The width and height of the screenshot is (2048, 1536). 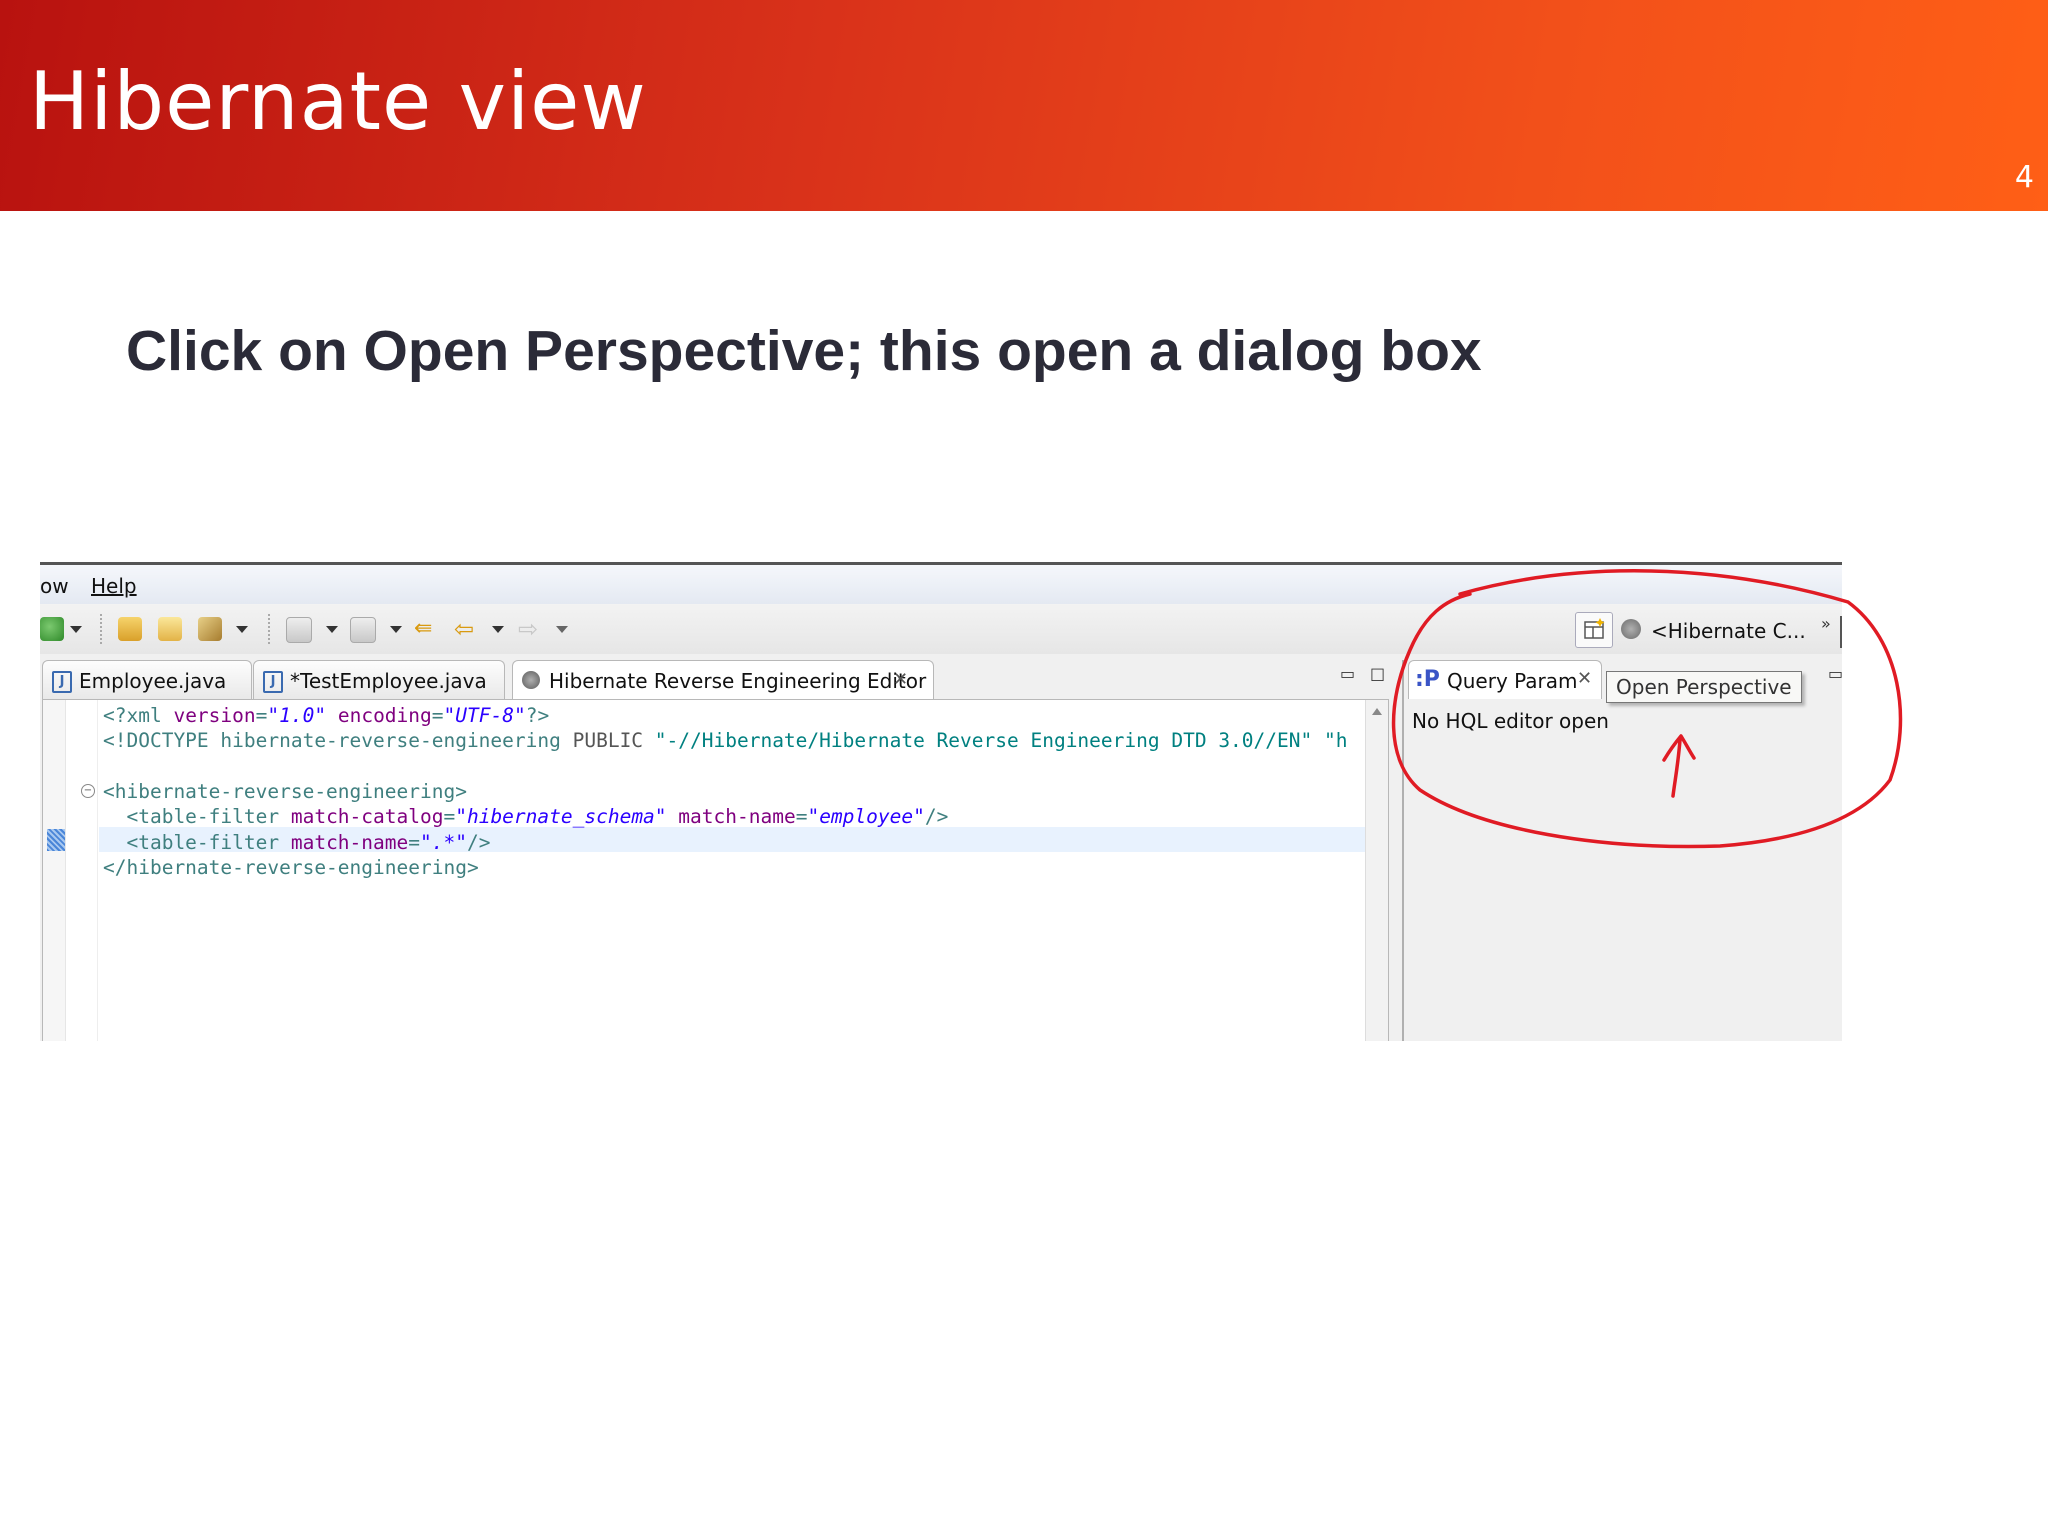 What do you see at coordinates (299, 630) in the screenshot?
I see `prev-annotation-icon` at bounding box center [299, 630].